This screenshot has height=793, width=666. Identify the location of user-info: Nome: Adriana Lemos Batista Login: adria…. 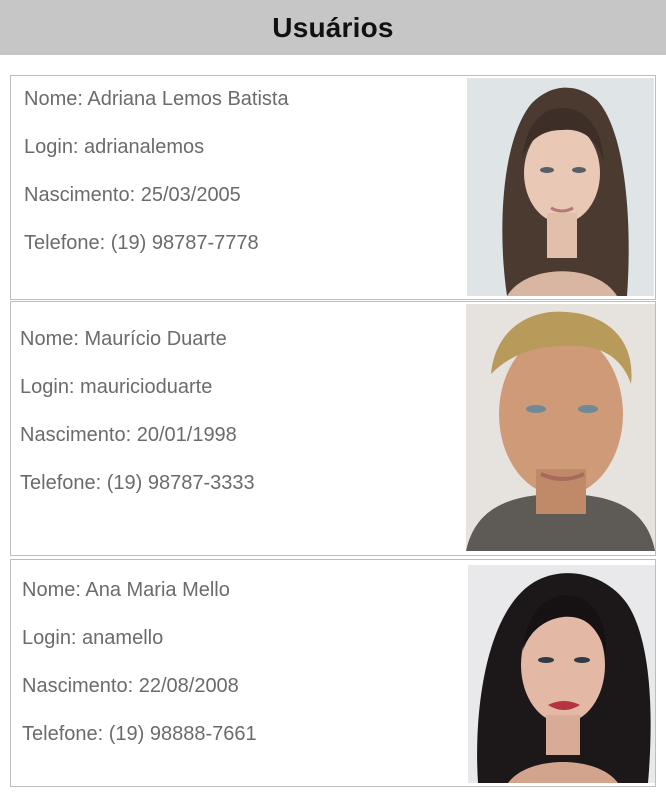
(156, 171).